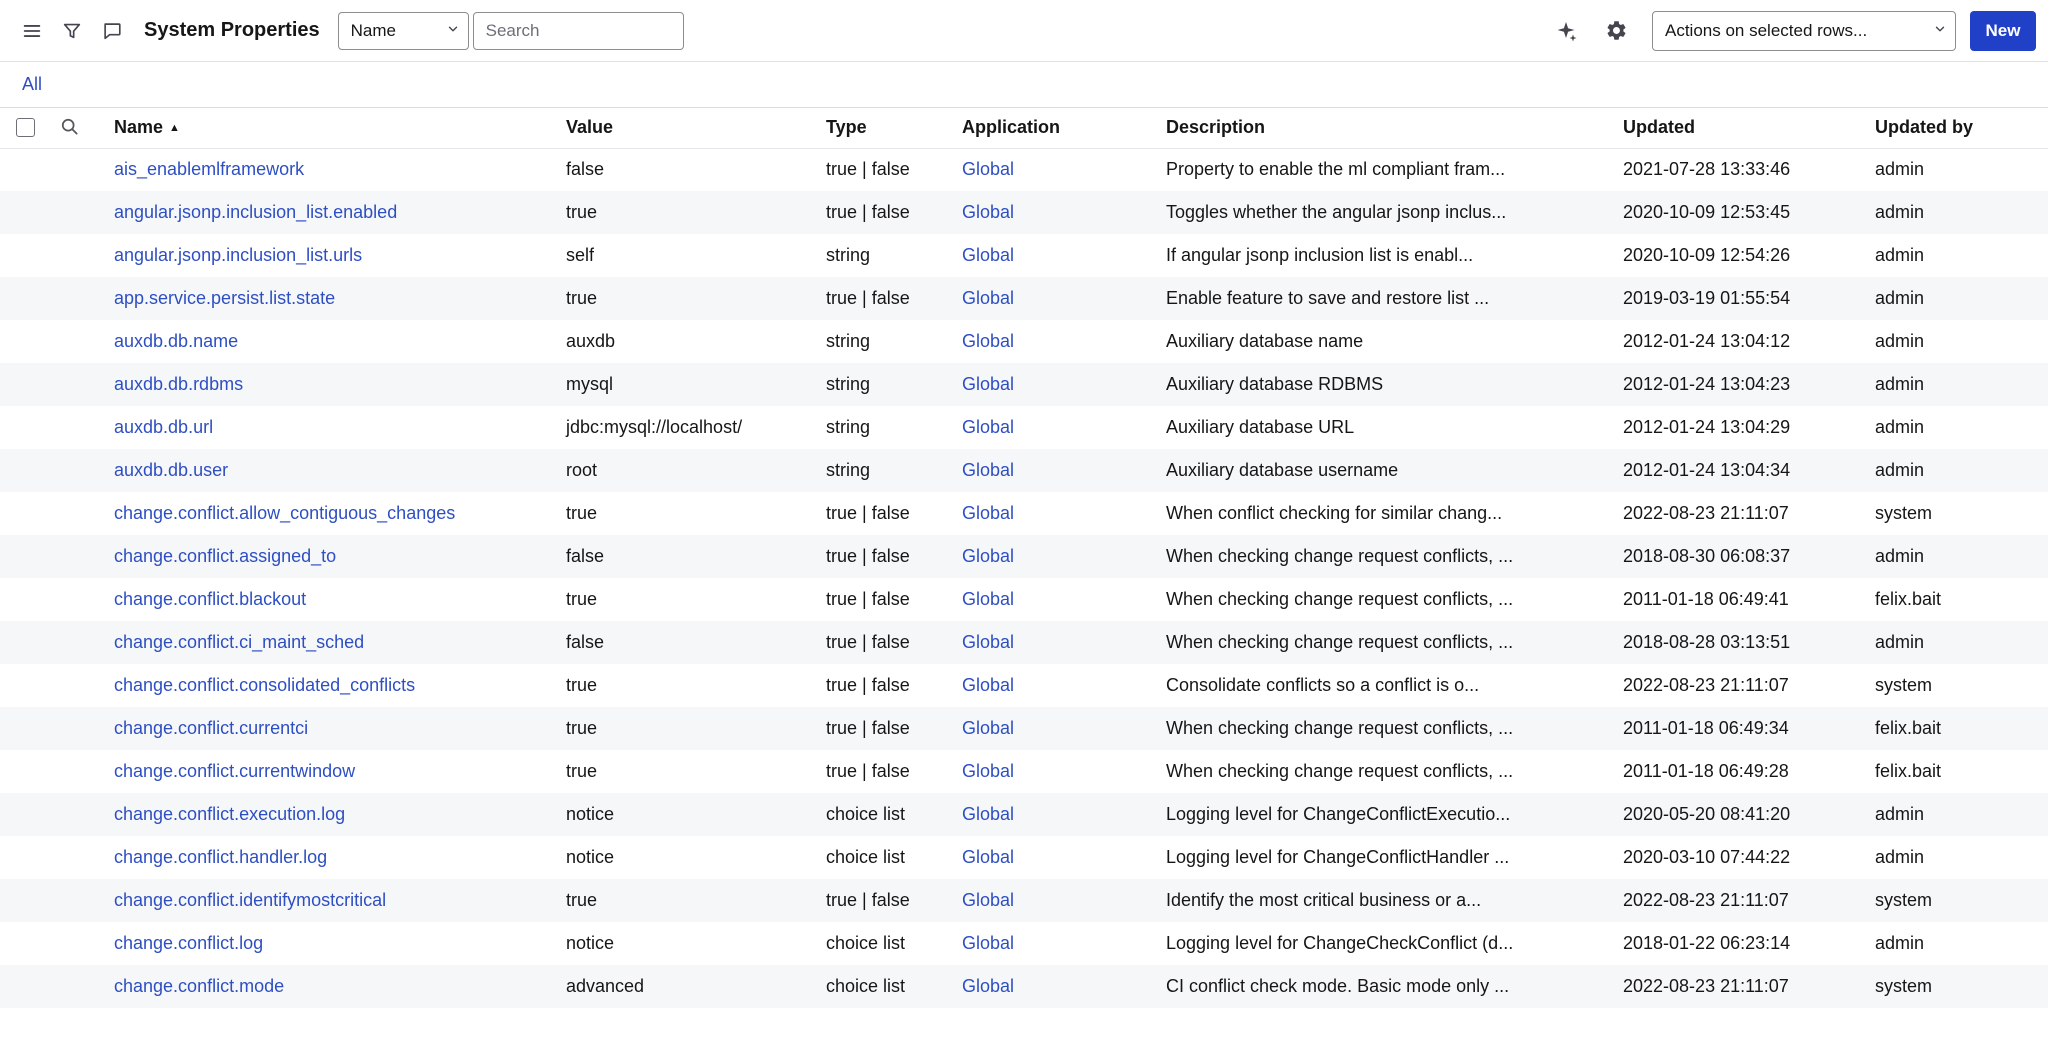 This screenshot has width=2048, height=1056. I want to click on column-search-toggle, so click(69, 128).